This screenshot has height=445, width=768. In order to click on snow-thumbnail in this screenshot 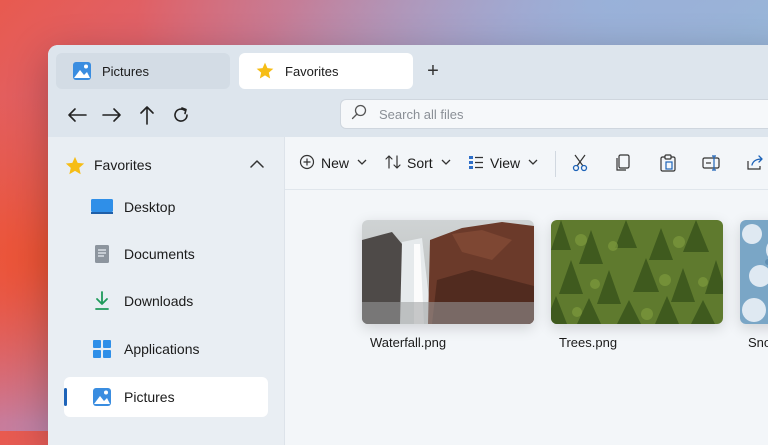, I will do `click(754, 272)`.